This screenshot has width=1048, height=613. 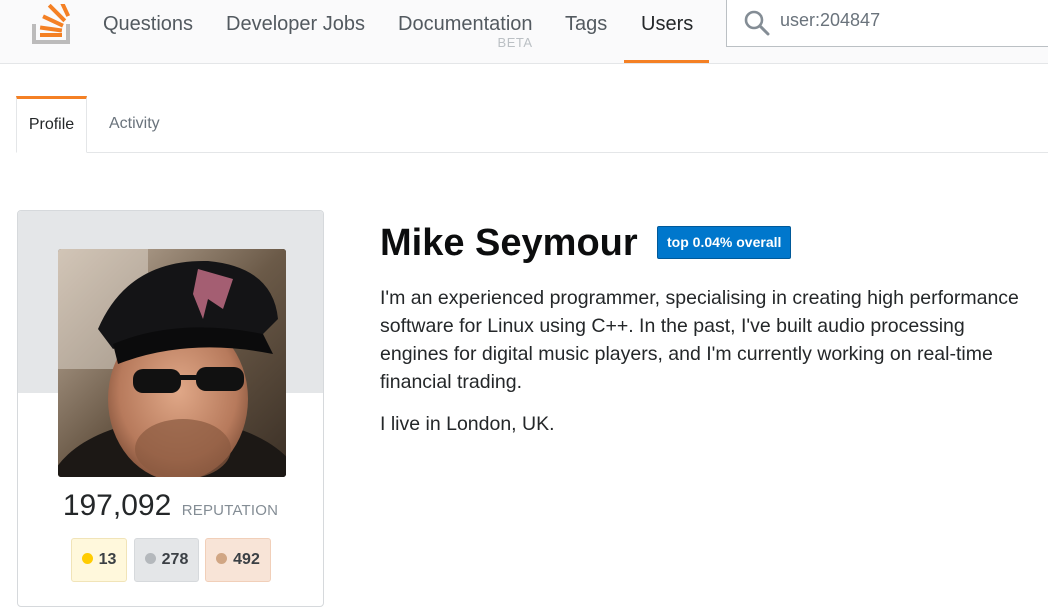 What do you see at coordinates (150, 558) in the screenshot?
I see `silver-badge-icon` at bounding box center [150, 558].